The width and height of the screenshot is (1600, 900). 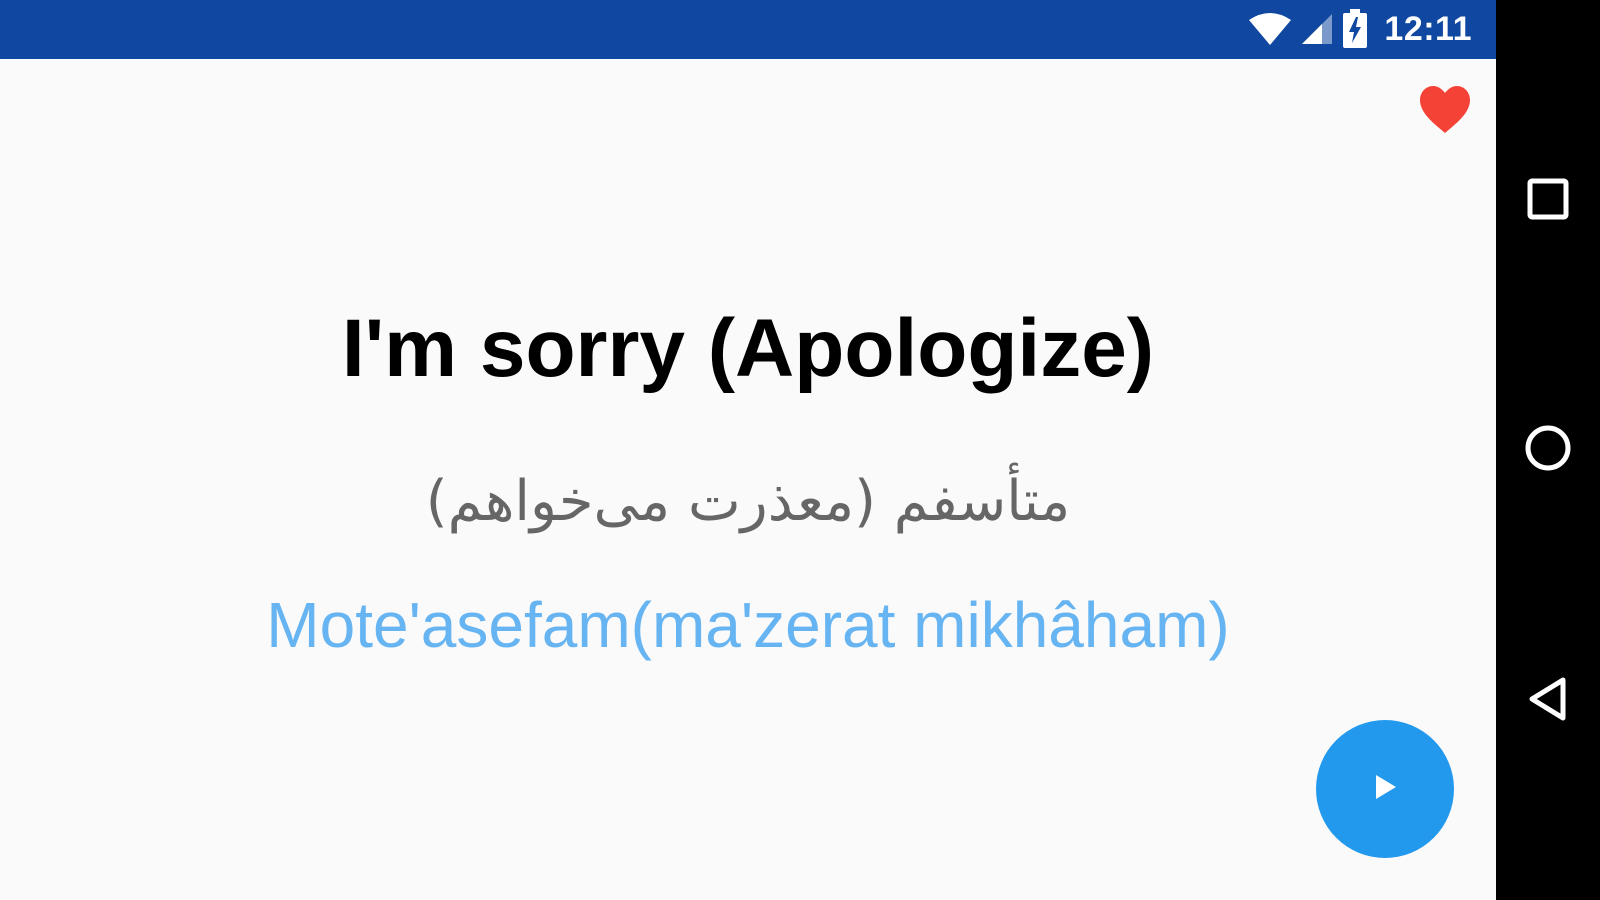 I want to click on wifi-icon, so click(x=1270, y=29).